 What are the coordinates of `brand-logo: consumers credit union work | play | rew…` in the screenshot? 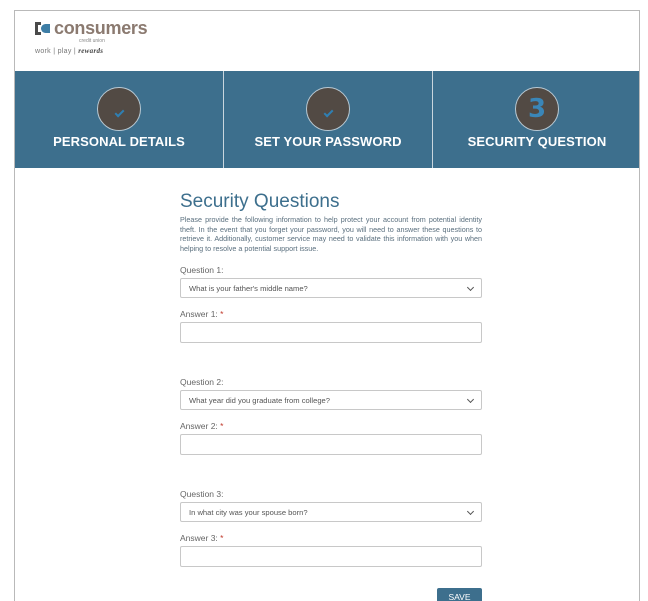 It's located at (91, 36).